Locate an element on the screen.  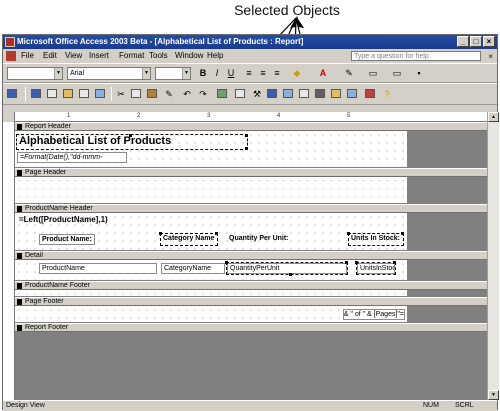
close-button: × is located at coordinates (489, 41).